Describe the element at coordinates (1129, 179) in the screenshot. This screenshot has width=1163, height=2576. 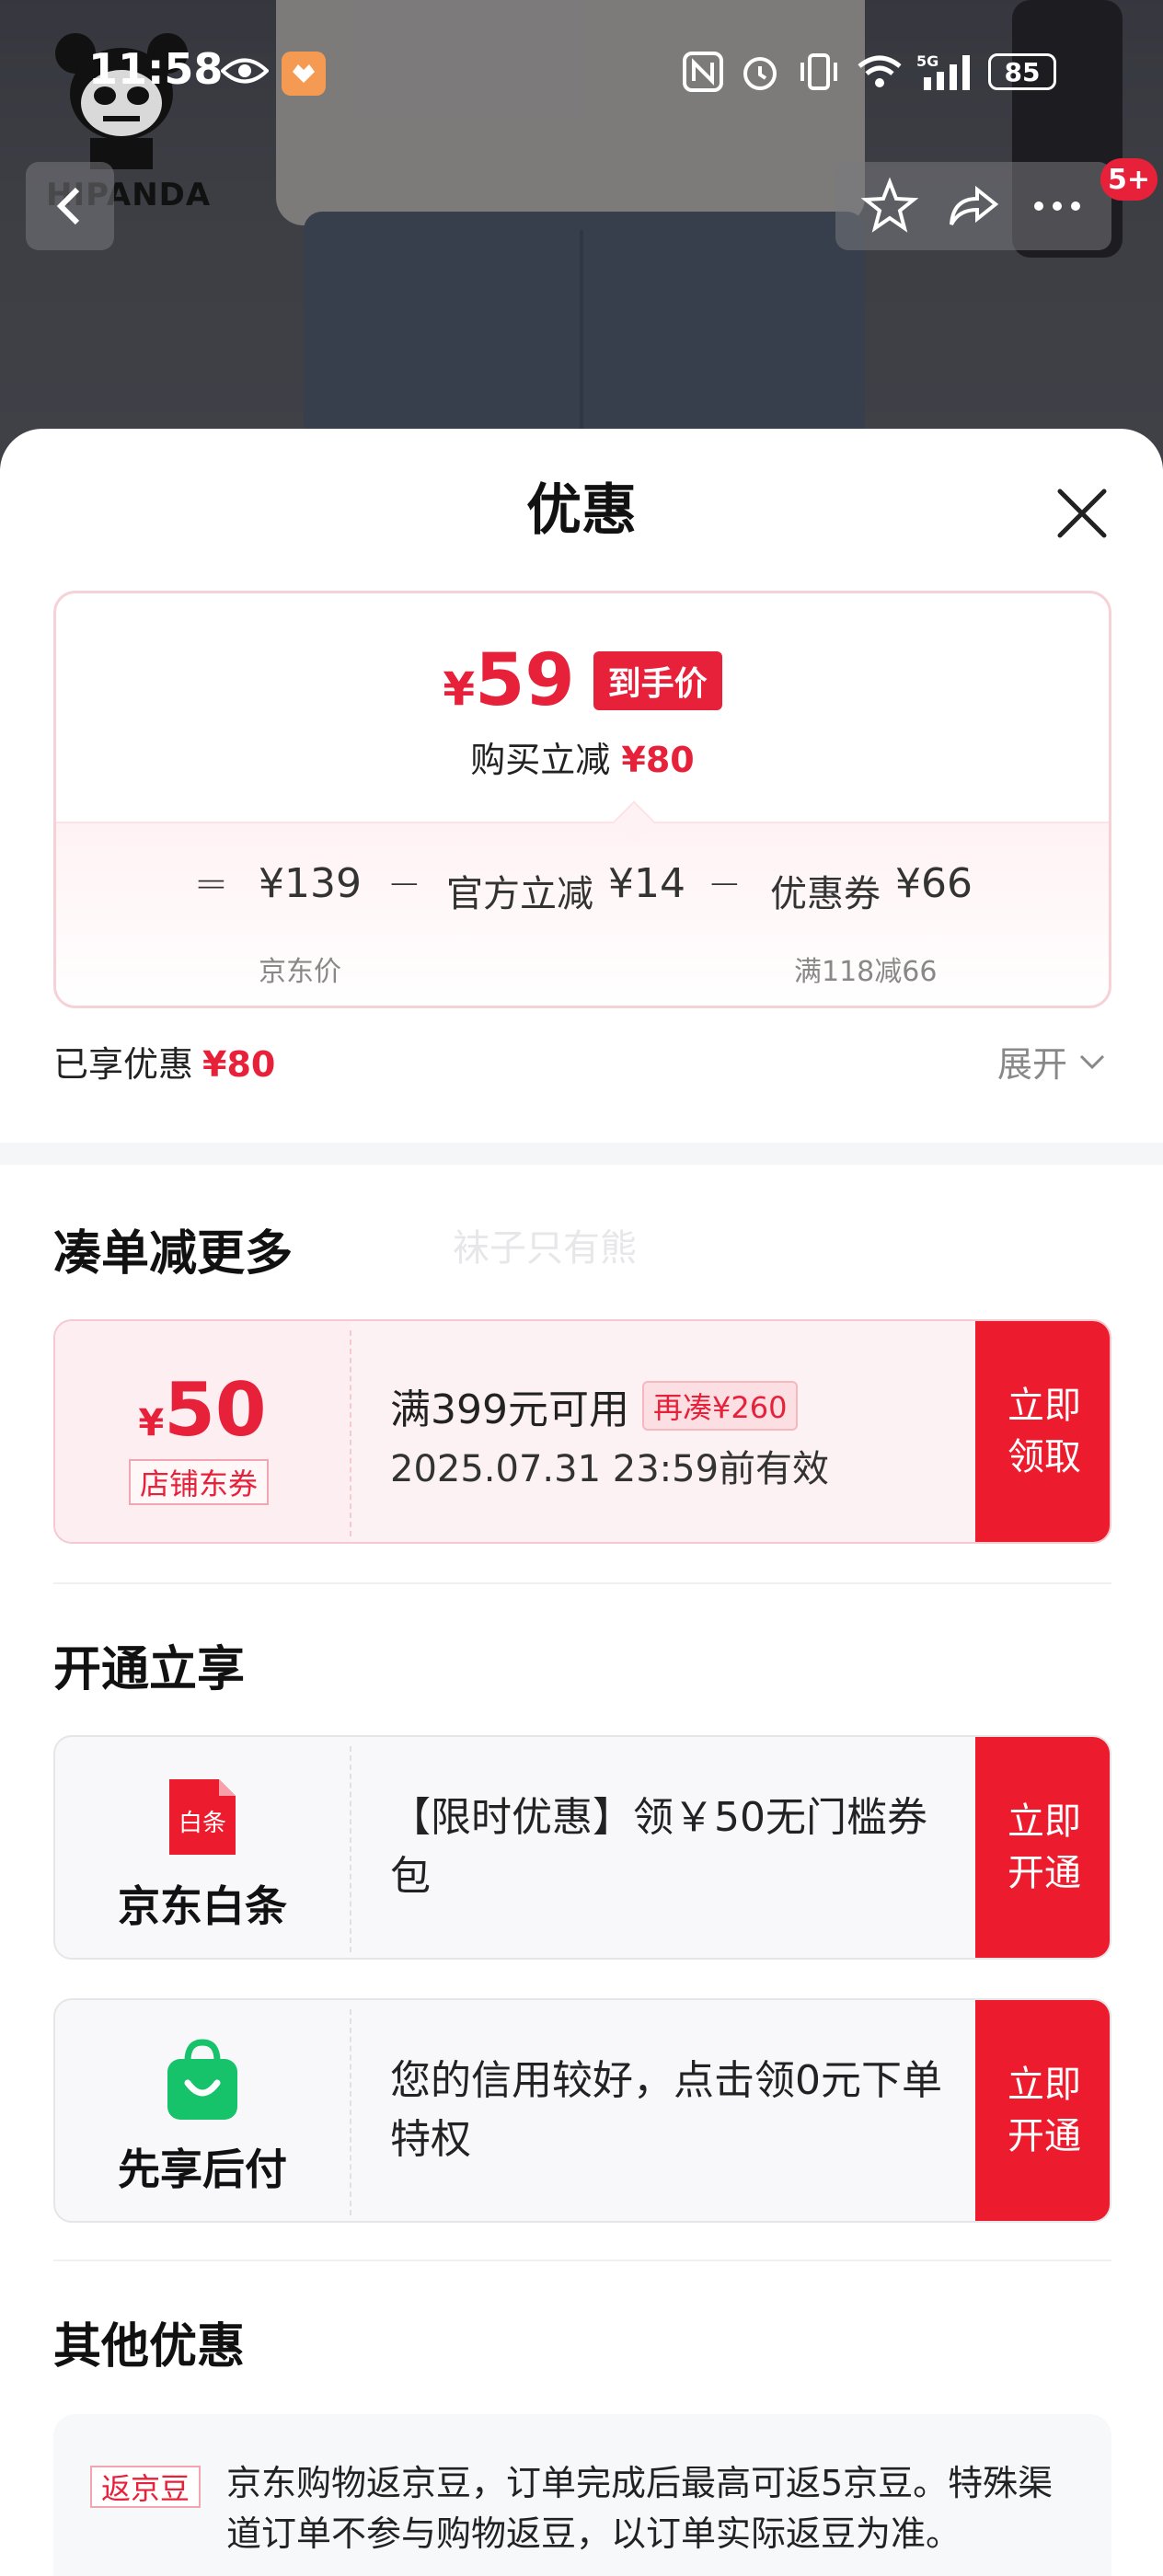
I see `notification-count-badge: 5+` at that location.